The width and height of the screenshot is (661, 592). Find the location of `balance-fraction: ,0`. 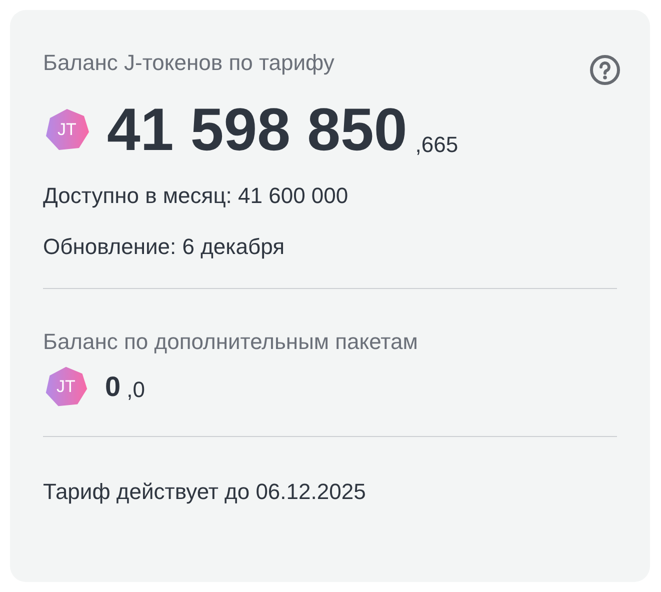

balance-fraction: ,0 is located at coordinates (135, 390).